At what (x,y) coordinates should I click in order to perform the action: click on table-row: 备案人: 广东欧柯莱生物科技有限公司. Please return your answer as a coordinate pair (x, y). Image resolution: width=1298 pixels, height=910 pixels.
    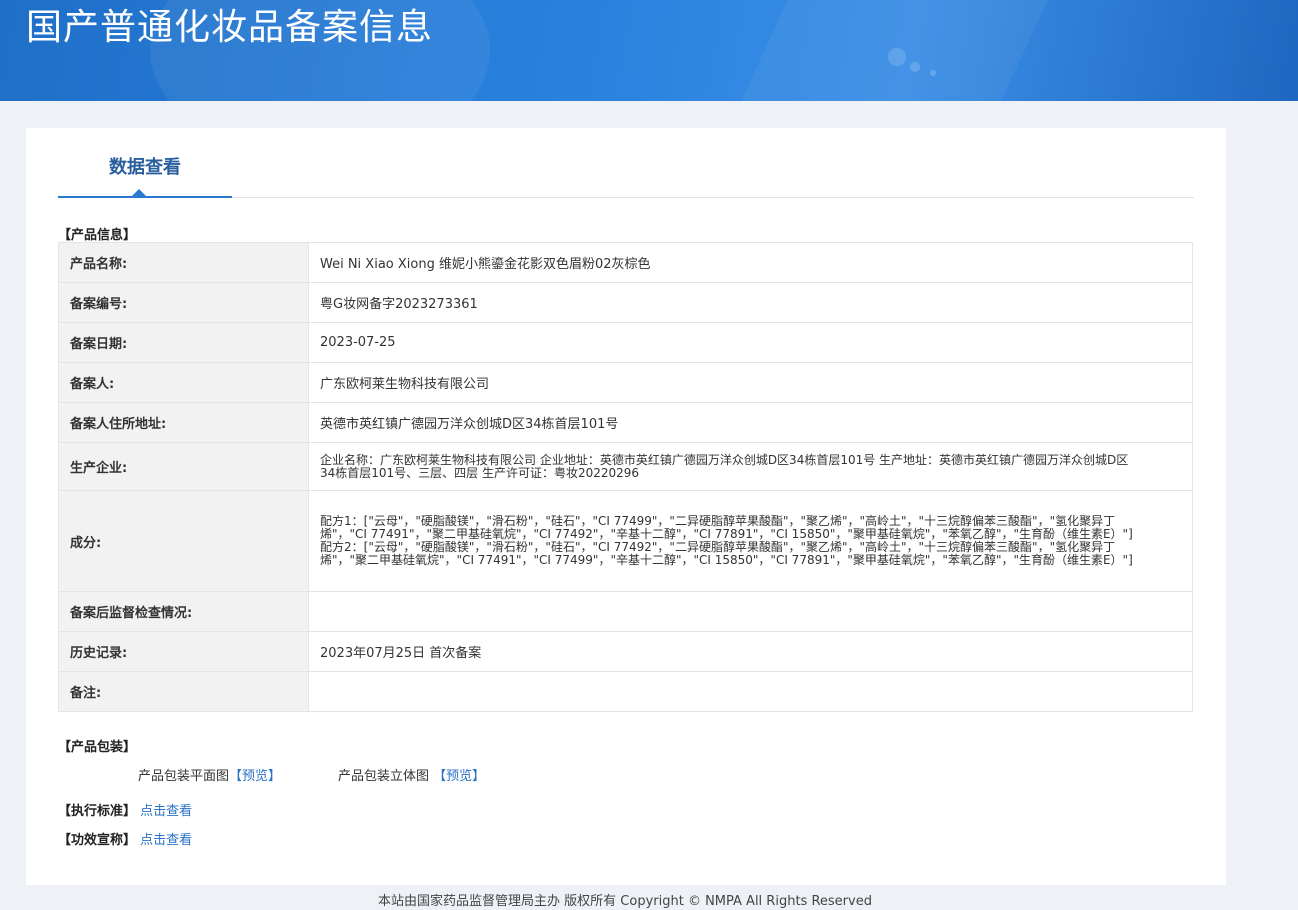
    Looking at the image, I should click on (625, 382).